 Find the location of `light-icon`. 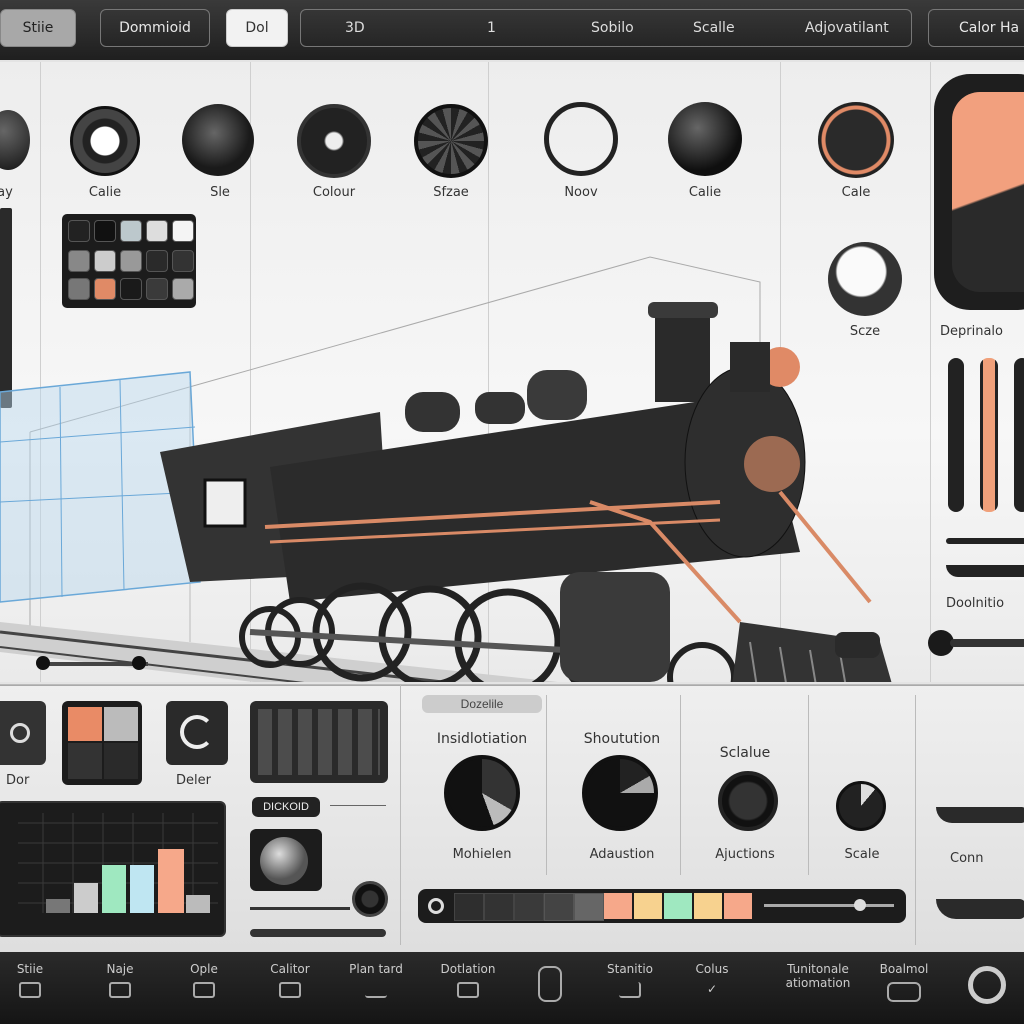

light-icon is located at coordinates (20, 733).